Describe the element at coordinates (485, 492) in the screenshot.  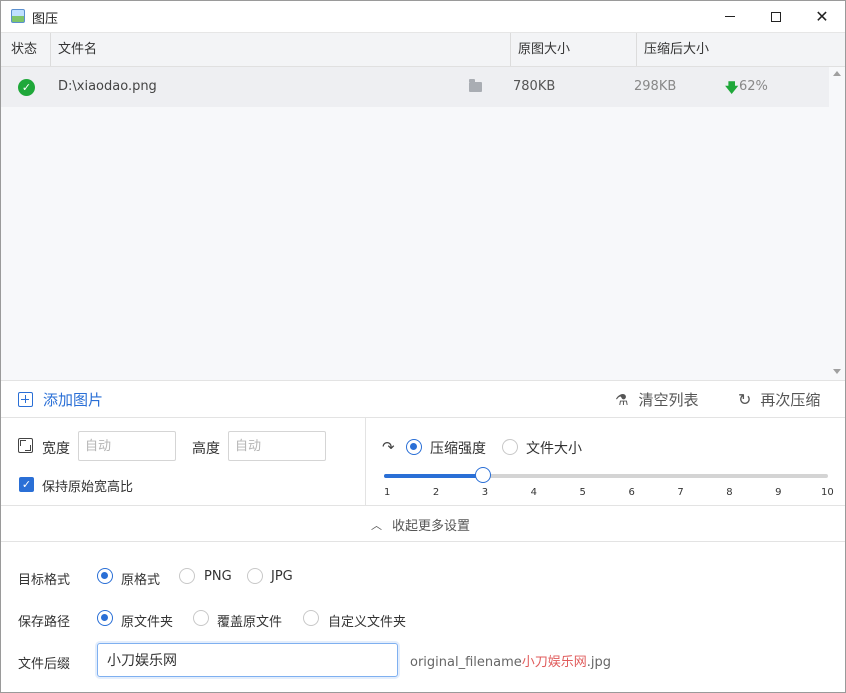
I see `slider-tick: 3` at that location.